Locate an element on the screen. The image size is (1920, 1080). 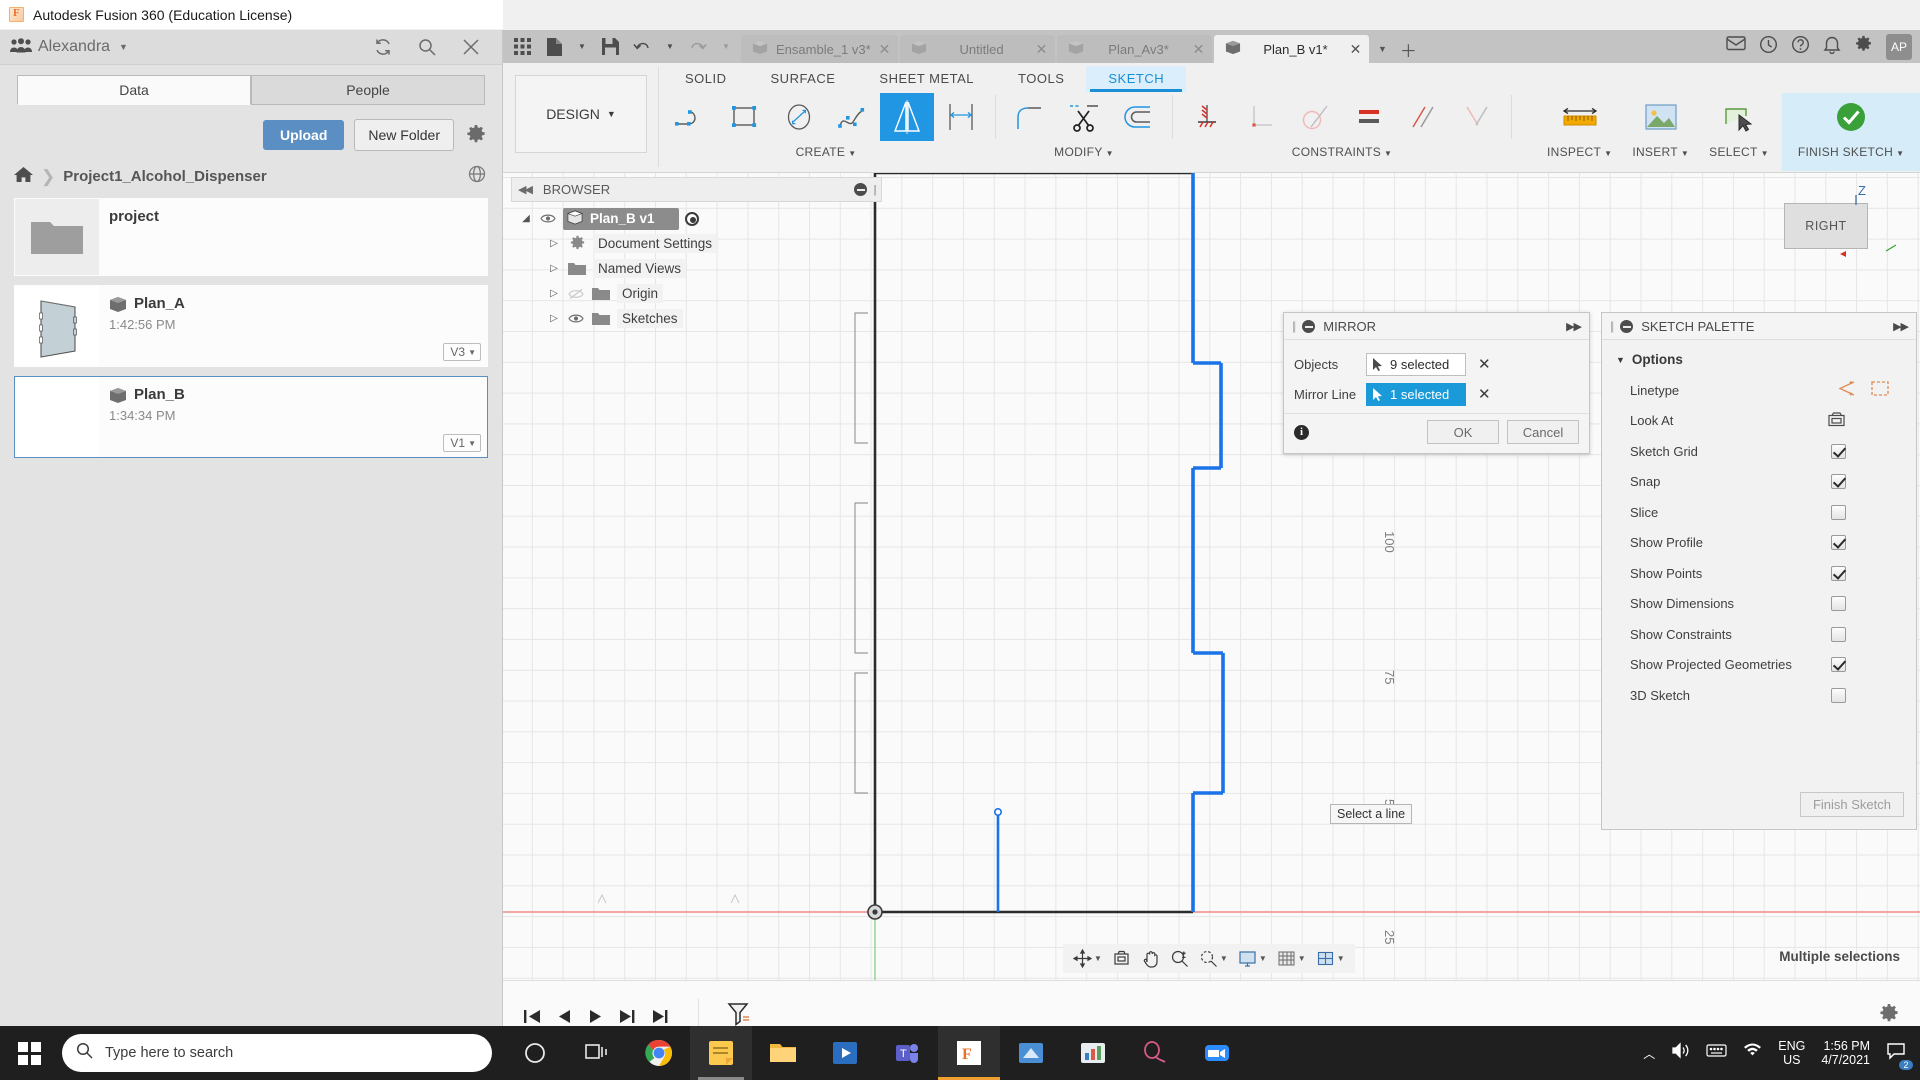
pan-icon is located at coordinates (1150, 958).